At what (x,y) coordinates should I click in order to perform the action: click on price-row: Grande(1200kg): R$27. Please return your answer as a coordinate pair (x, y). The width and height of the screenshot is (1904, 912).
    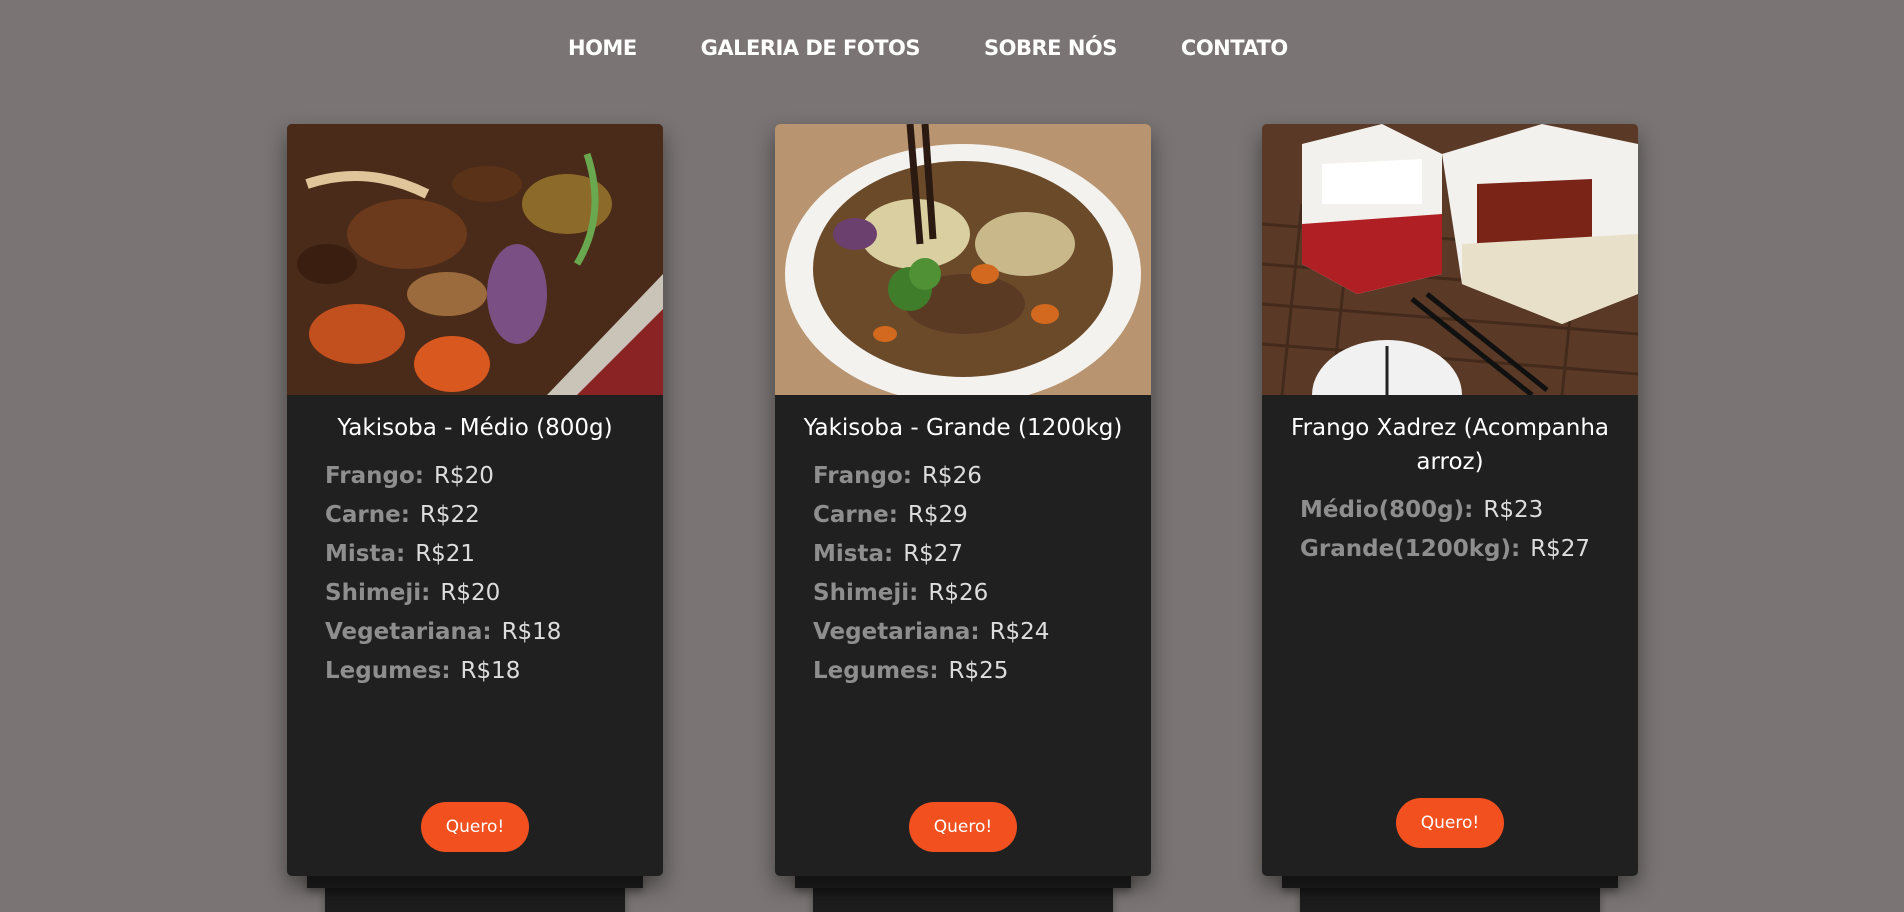
    Looking at the image, I should click on (1469, 549).